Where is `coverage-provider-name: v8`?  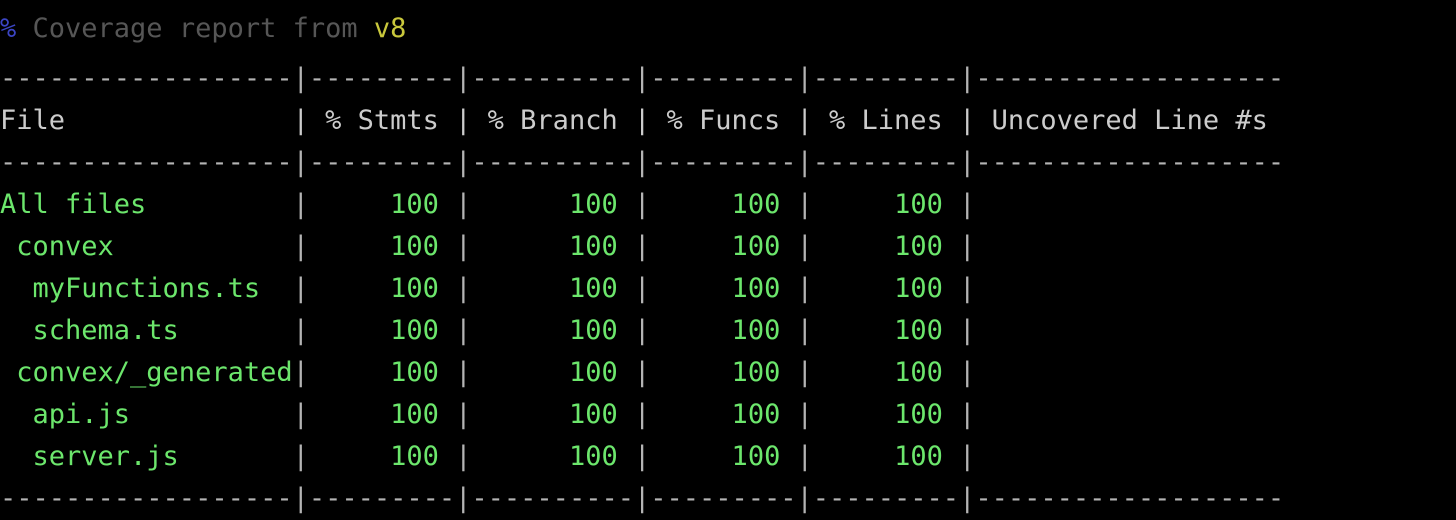 coverage-provider-name: v8 is located at coordinates (390, 28).